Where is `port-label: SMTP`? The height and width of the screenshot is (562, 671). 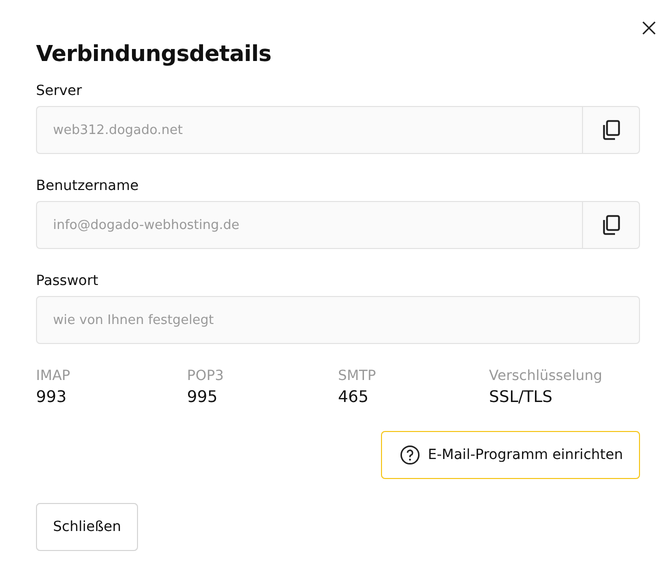 port-label: SMTP is located at coordinates (357, 376).